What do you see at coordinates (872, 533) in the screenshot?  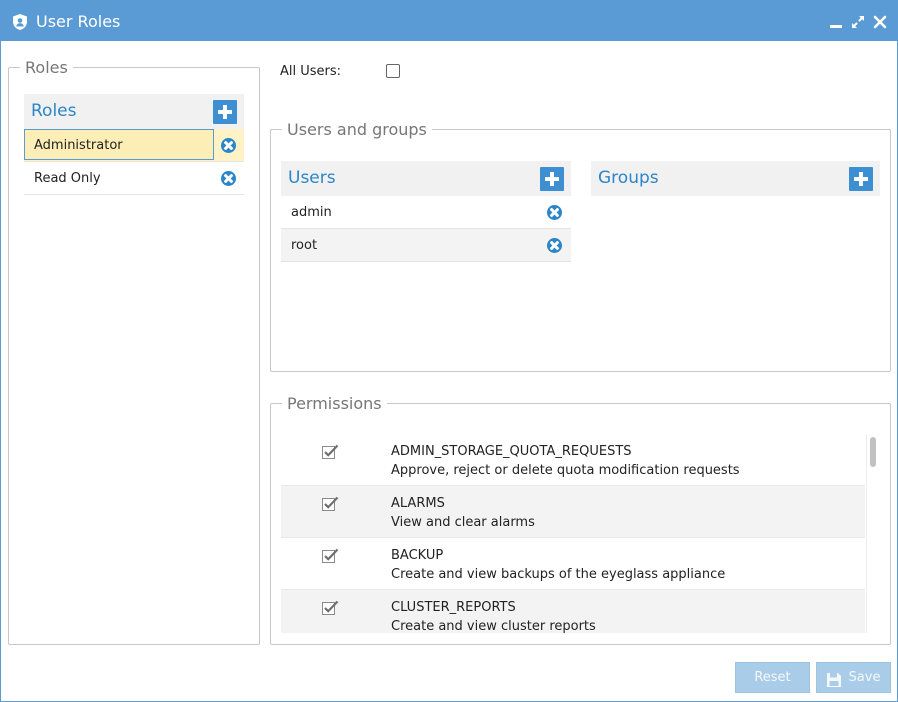 I see `permissions-scrollbar` at bounding box center [872, 533].